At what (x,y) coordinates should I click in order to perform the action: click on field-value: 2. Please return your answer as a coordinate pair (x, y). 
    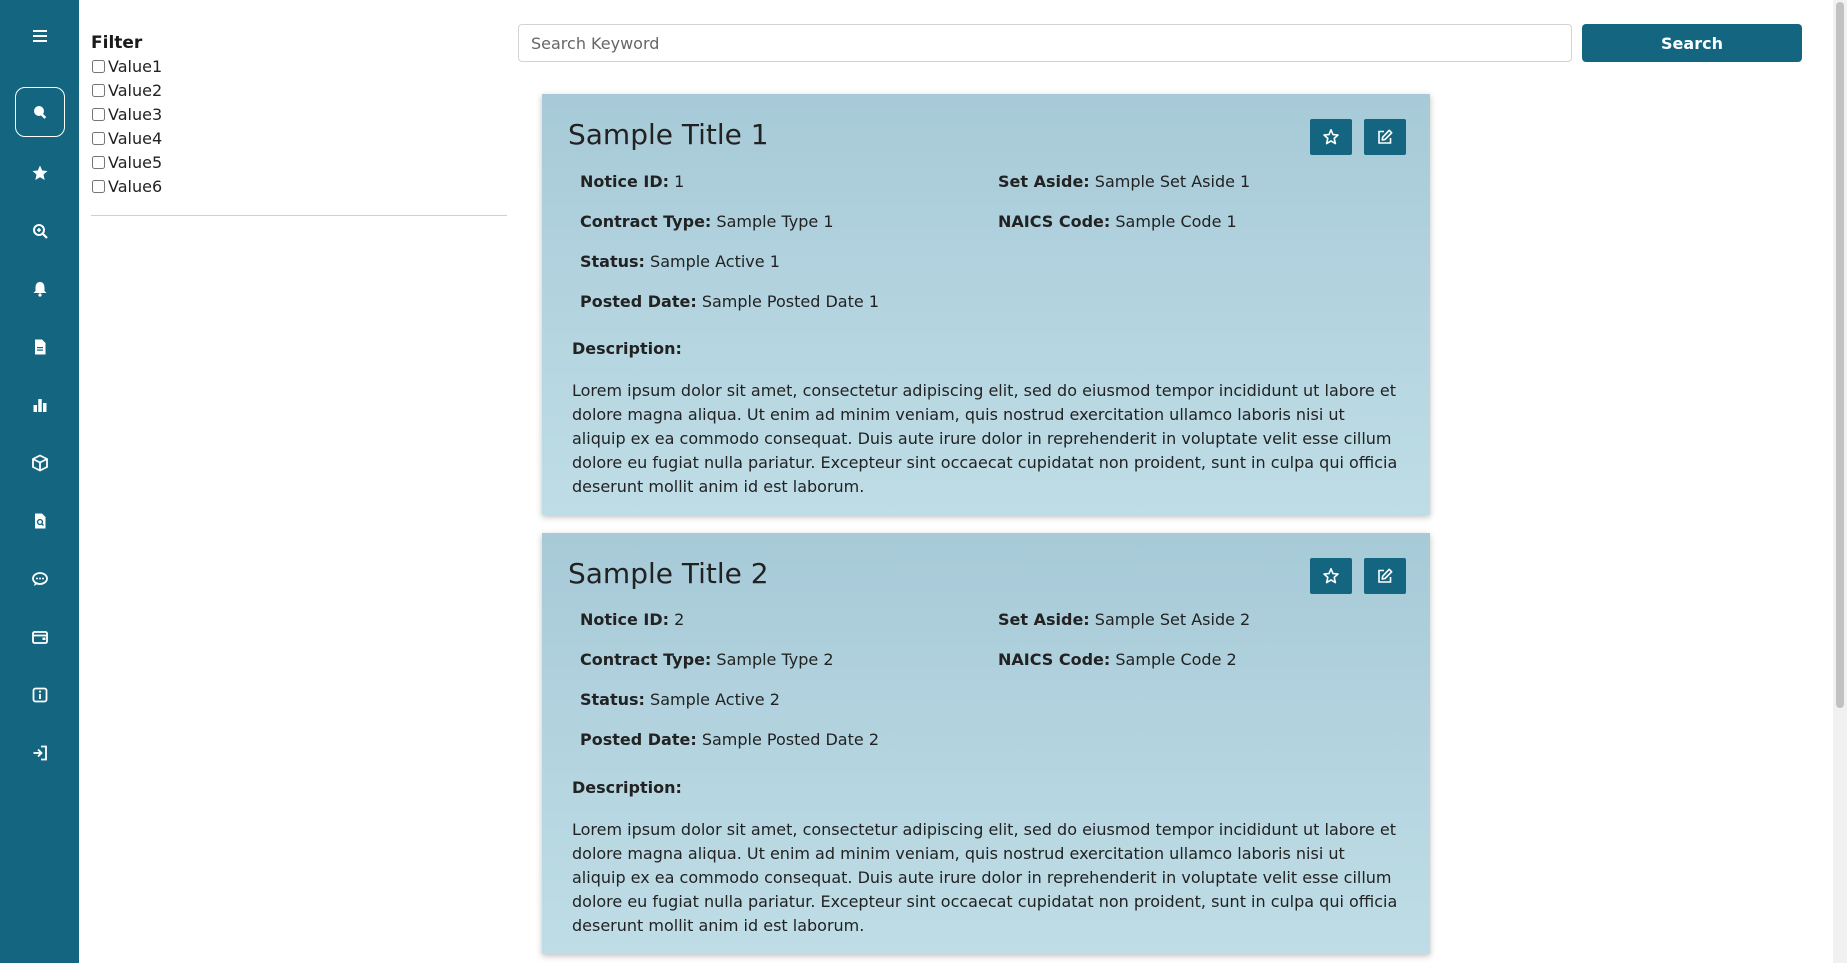
    Looking at the image, I should click on (679, 619).